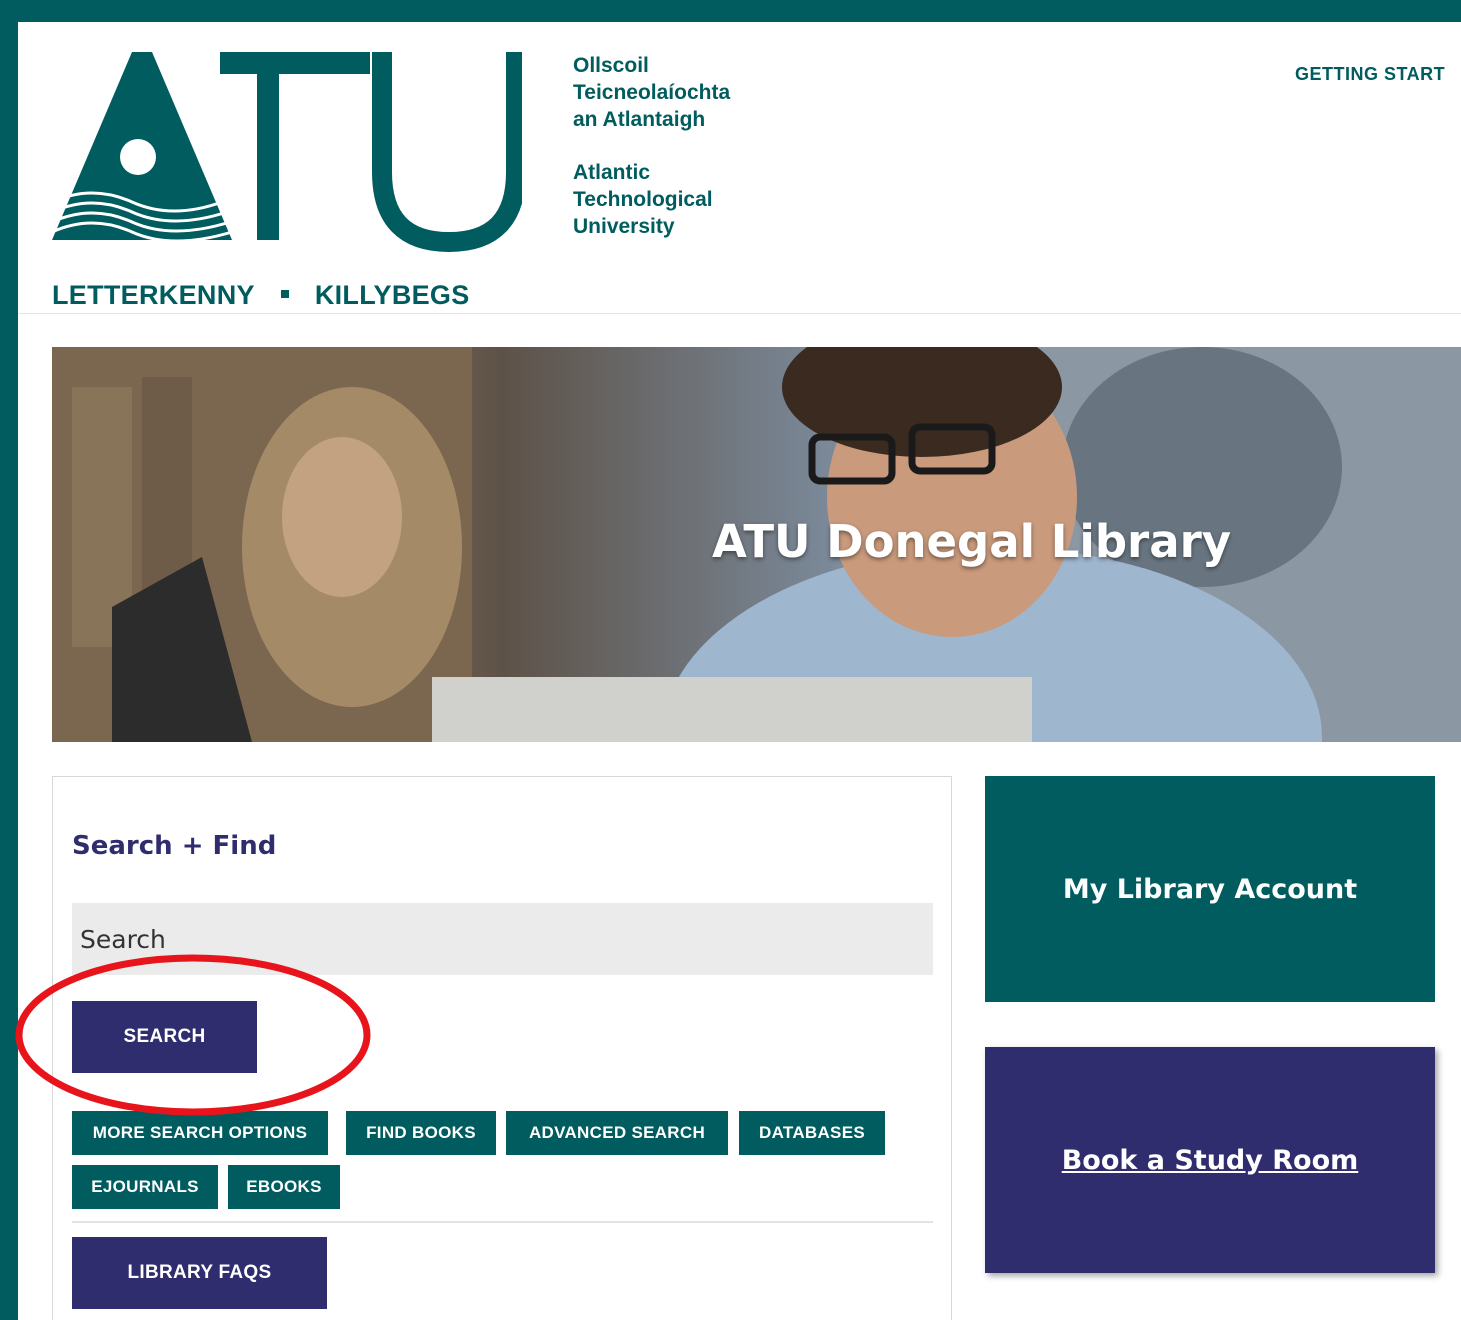 The width and height of the screenshot is (1461, 1320). What do you see at coordinates (1210, 1160) in the screenshot?
I see `book-study-room-tile: Book a Study Room` at bounding box center [1210, 1160].